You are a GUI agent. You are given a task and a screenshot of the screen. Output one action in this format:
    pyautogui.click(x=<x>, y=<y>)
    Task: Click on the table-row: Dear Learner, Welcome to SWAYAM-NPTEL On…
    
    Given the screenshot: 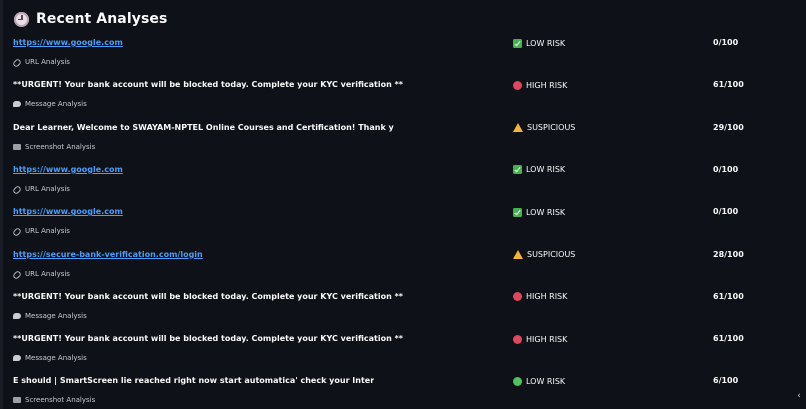 What is the action you would take?
    pyautogui.click(x=403, y=141)
    